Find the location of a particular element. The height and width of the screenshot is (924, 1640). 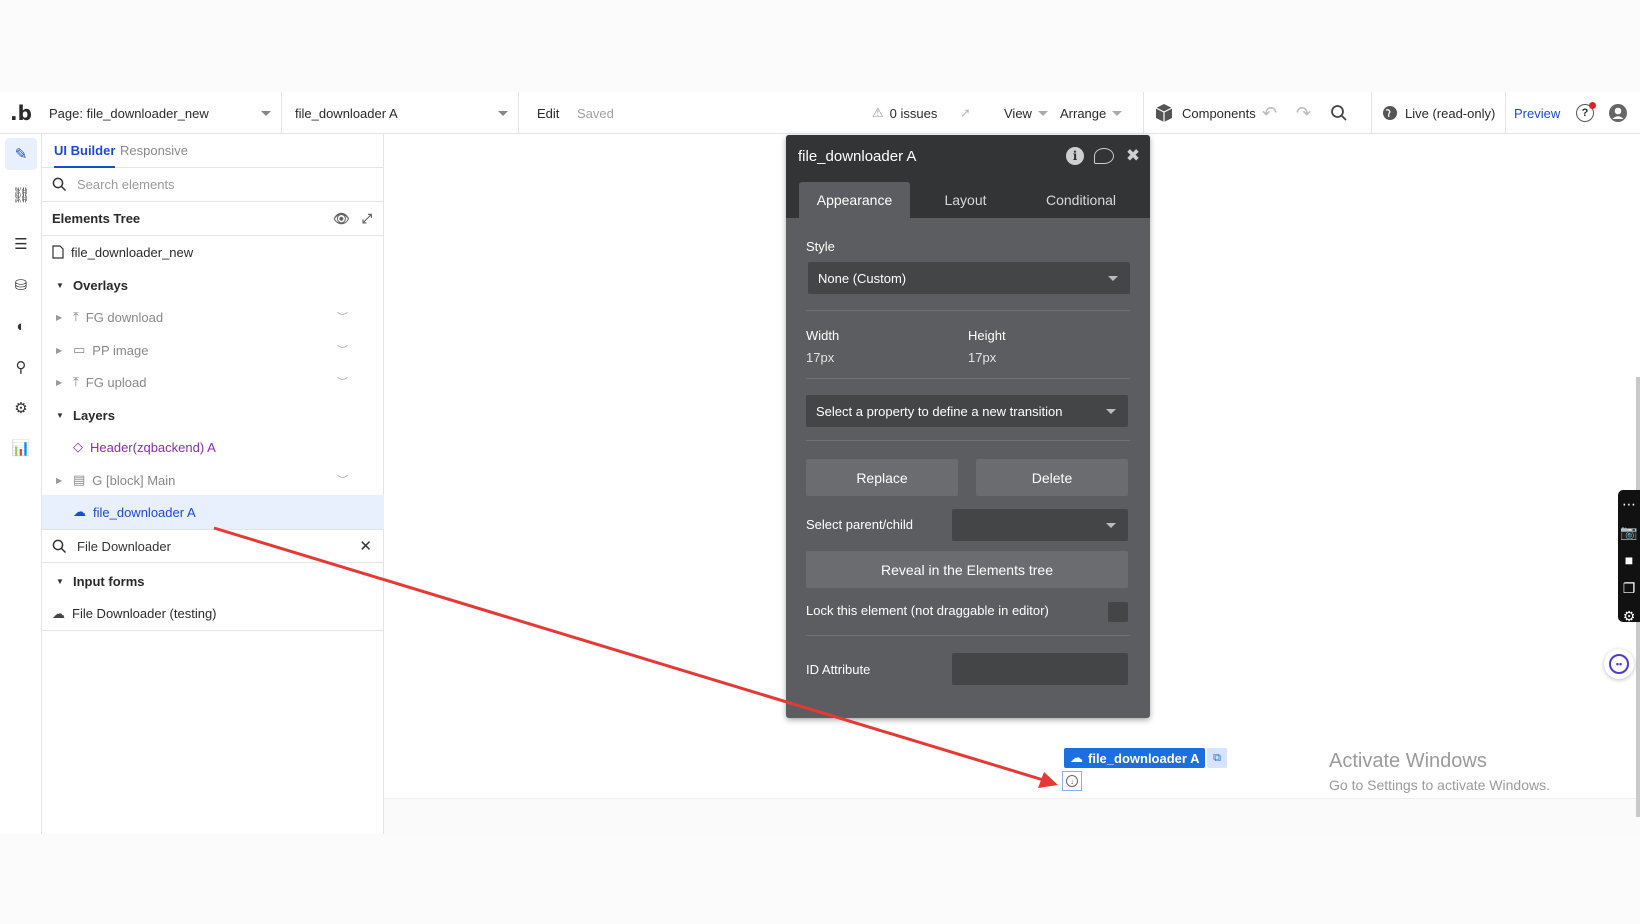

components-label: Components is located at coordinates (1219, 113).